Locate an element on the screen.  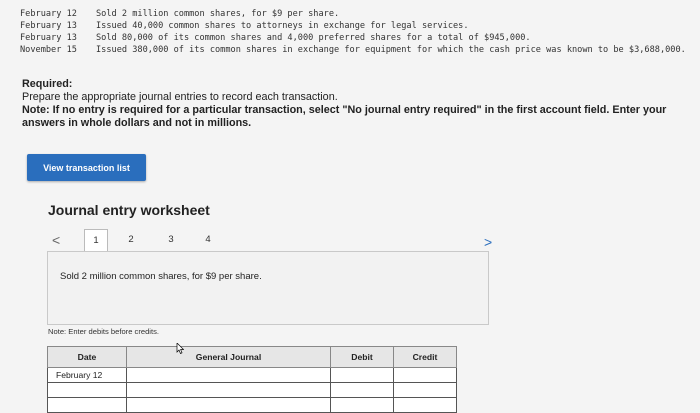
transaction-date: February 12 is located at coordinates (48, 14).